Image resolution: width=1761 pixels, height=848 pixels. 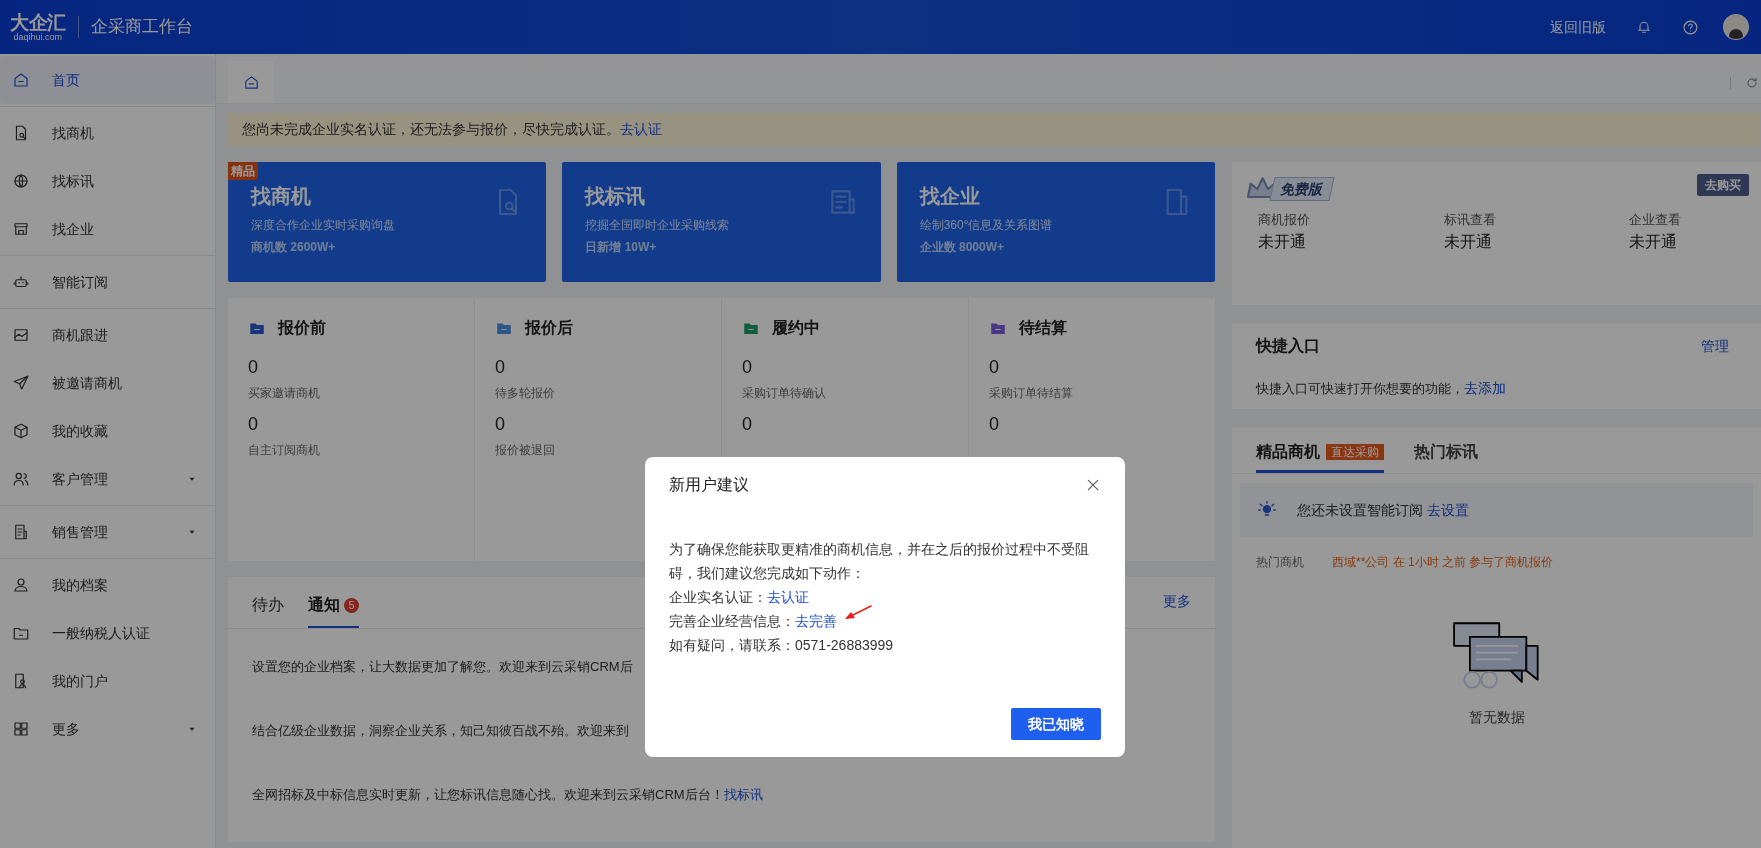 What do you see at coordinates (796, 328) in the screenshot?
I see `stage-title: 履约中` at bounding box center [796, 328].